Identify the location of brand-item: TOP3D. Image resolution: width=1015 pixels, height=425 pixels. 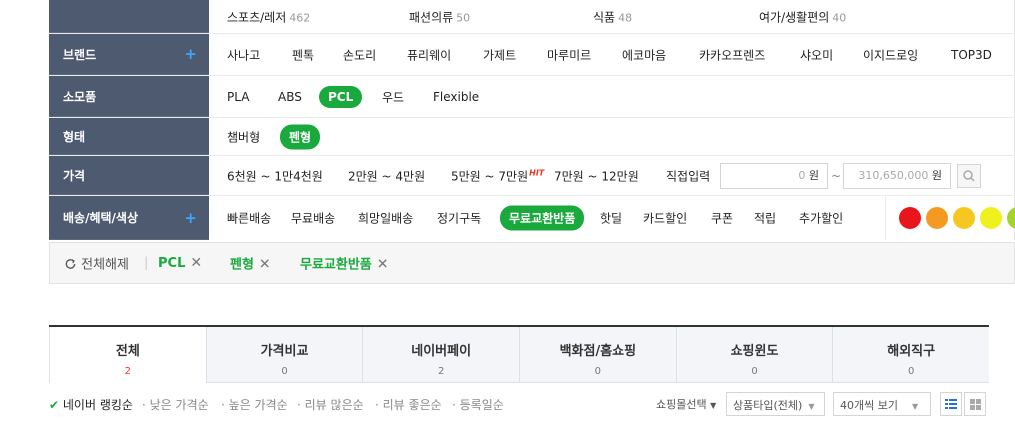
(971, 55).